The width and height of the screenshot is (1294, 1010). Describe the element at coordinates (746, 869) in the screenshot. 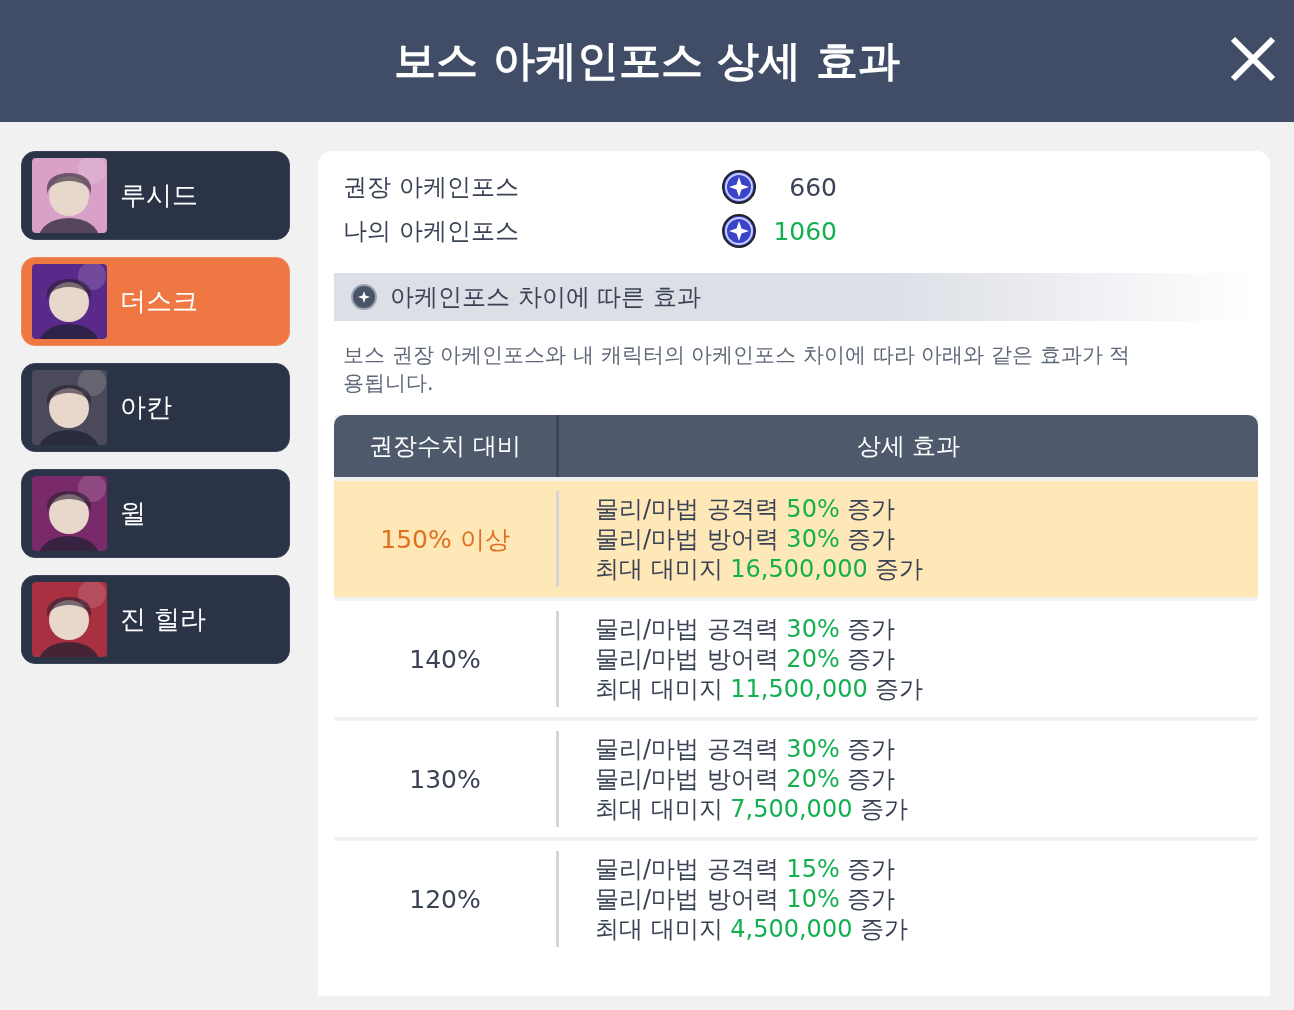

I see `effect-text: 물리/마법 공격력 15% 증가` at that location.